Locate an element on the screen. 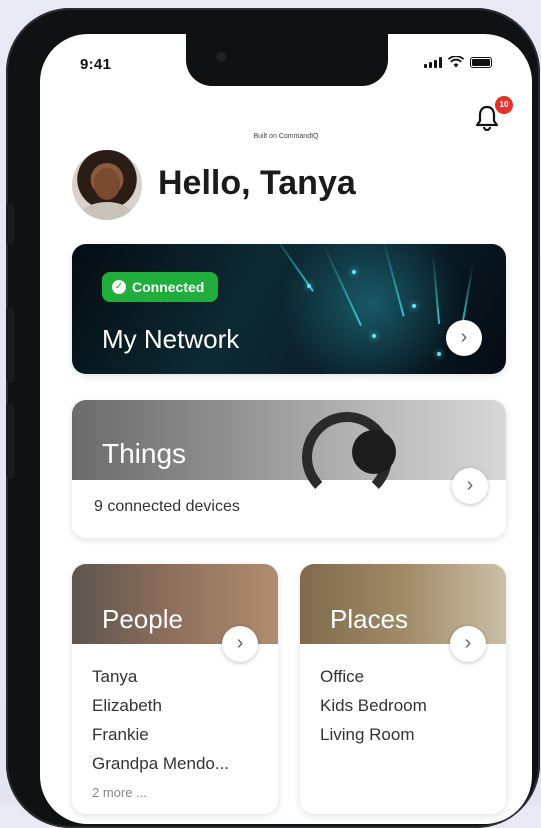  connected-badge: ✓ Connected is located at coordinates (160, 287).